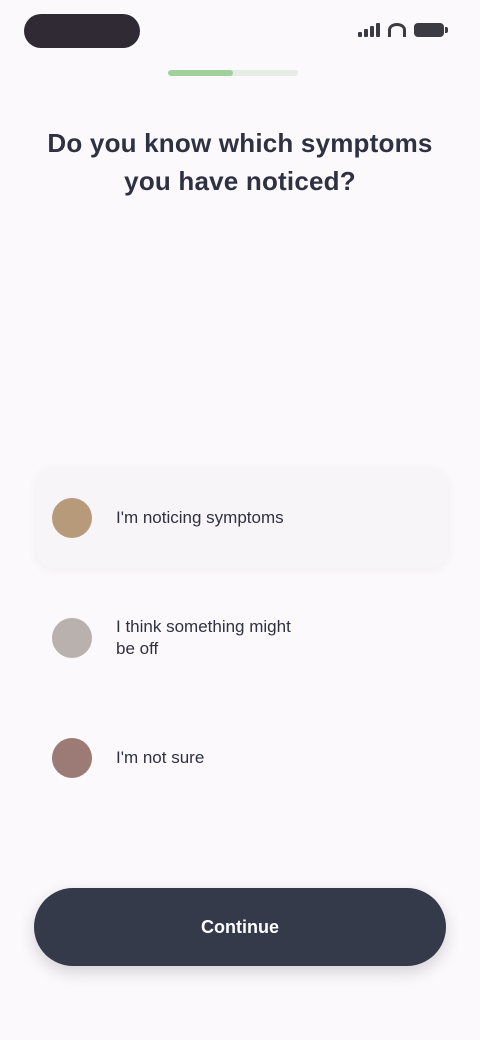 This screenshot has width=480, height=1040. Describe the element at coordinates (240, 927) in the screenshot. I see `continue-button: Continue` at that location.